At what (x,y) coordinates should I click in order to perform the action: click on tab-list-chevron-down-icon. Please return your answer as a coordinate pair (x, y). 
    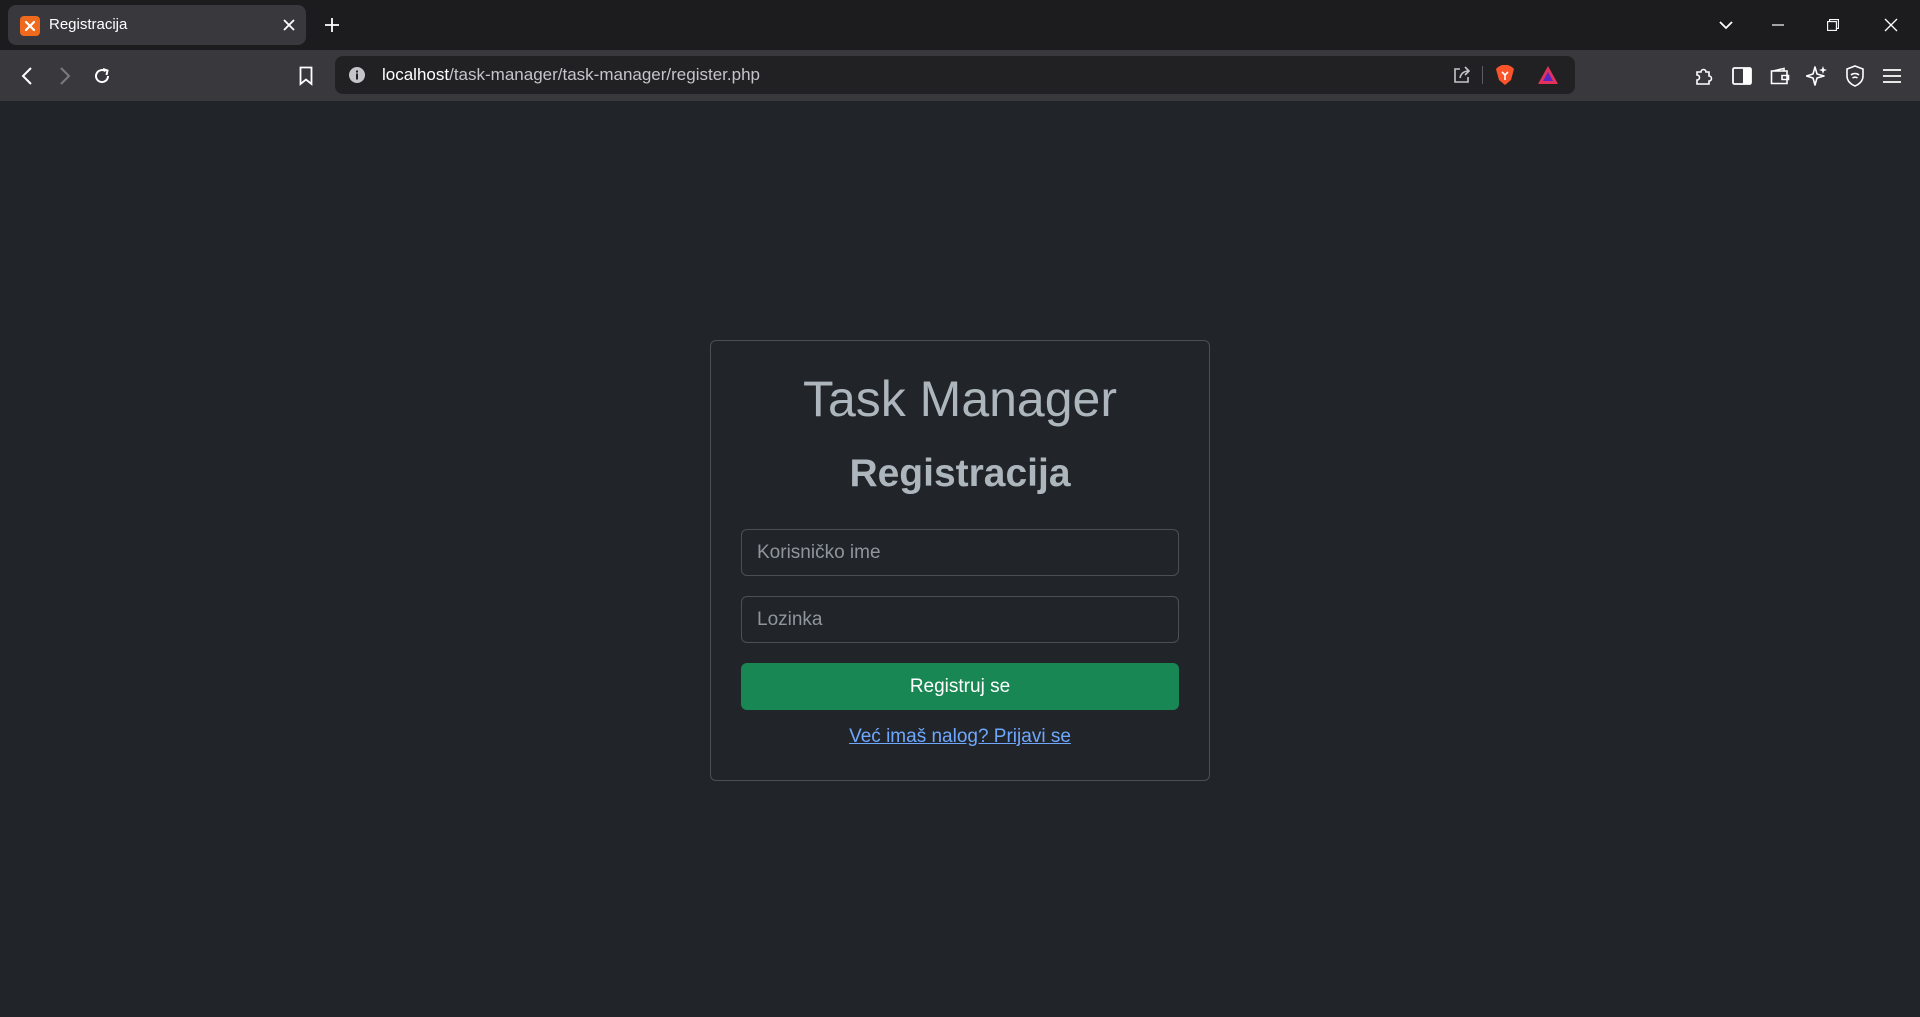
    Looking at the image, I should click on (1726, 25).